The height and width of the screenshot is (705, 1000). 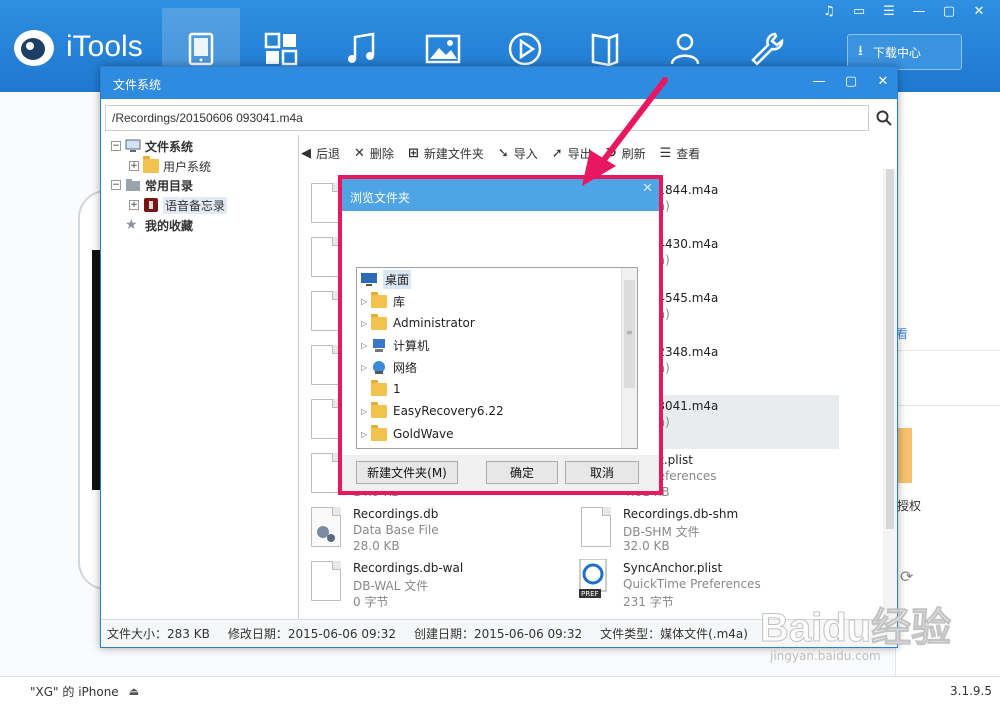 What do you see at coordinates (906, 576) in the screenshot?
I see `refresh-icon: ⟳` at bounding box center [906, 576].